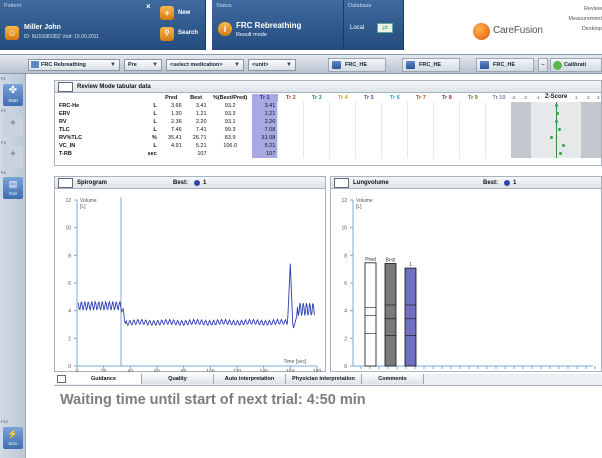  What do you see at coordinates (167, 13) in the screenshot?
I see `new-icon: +` at bounding box center [167, 13].